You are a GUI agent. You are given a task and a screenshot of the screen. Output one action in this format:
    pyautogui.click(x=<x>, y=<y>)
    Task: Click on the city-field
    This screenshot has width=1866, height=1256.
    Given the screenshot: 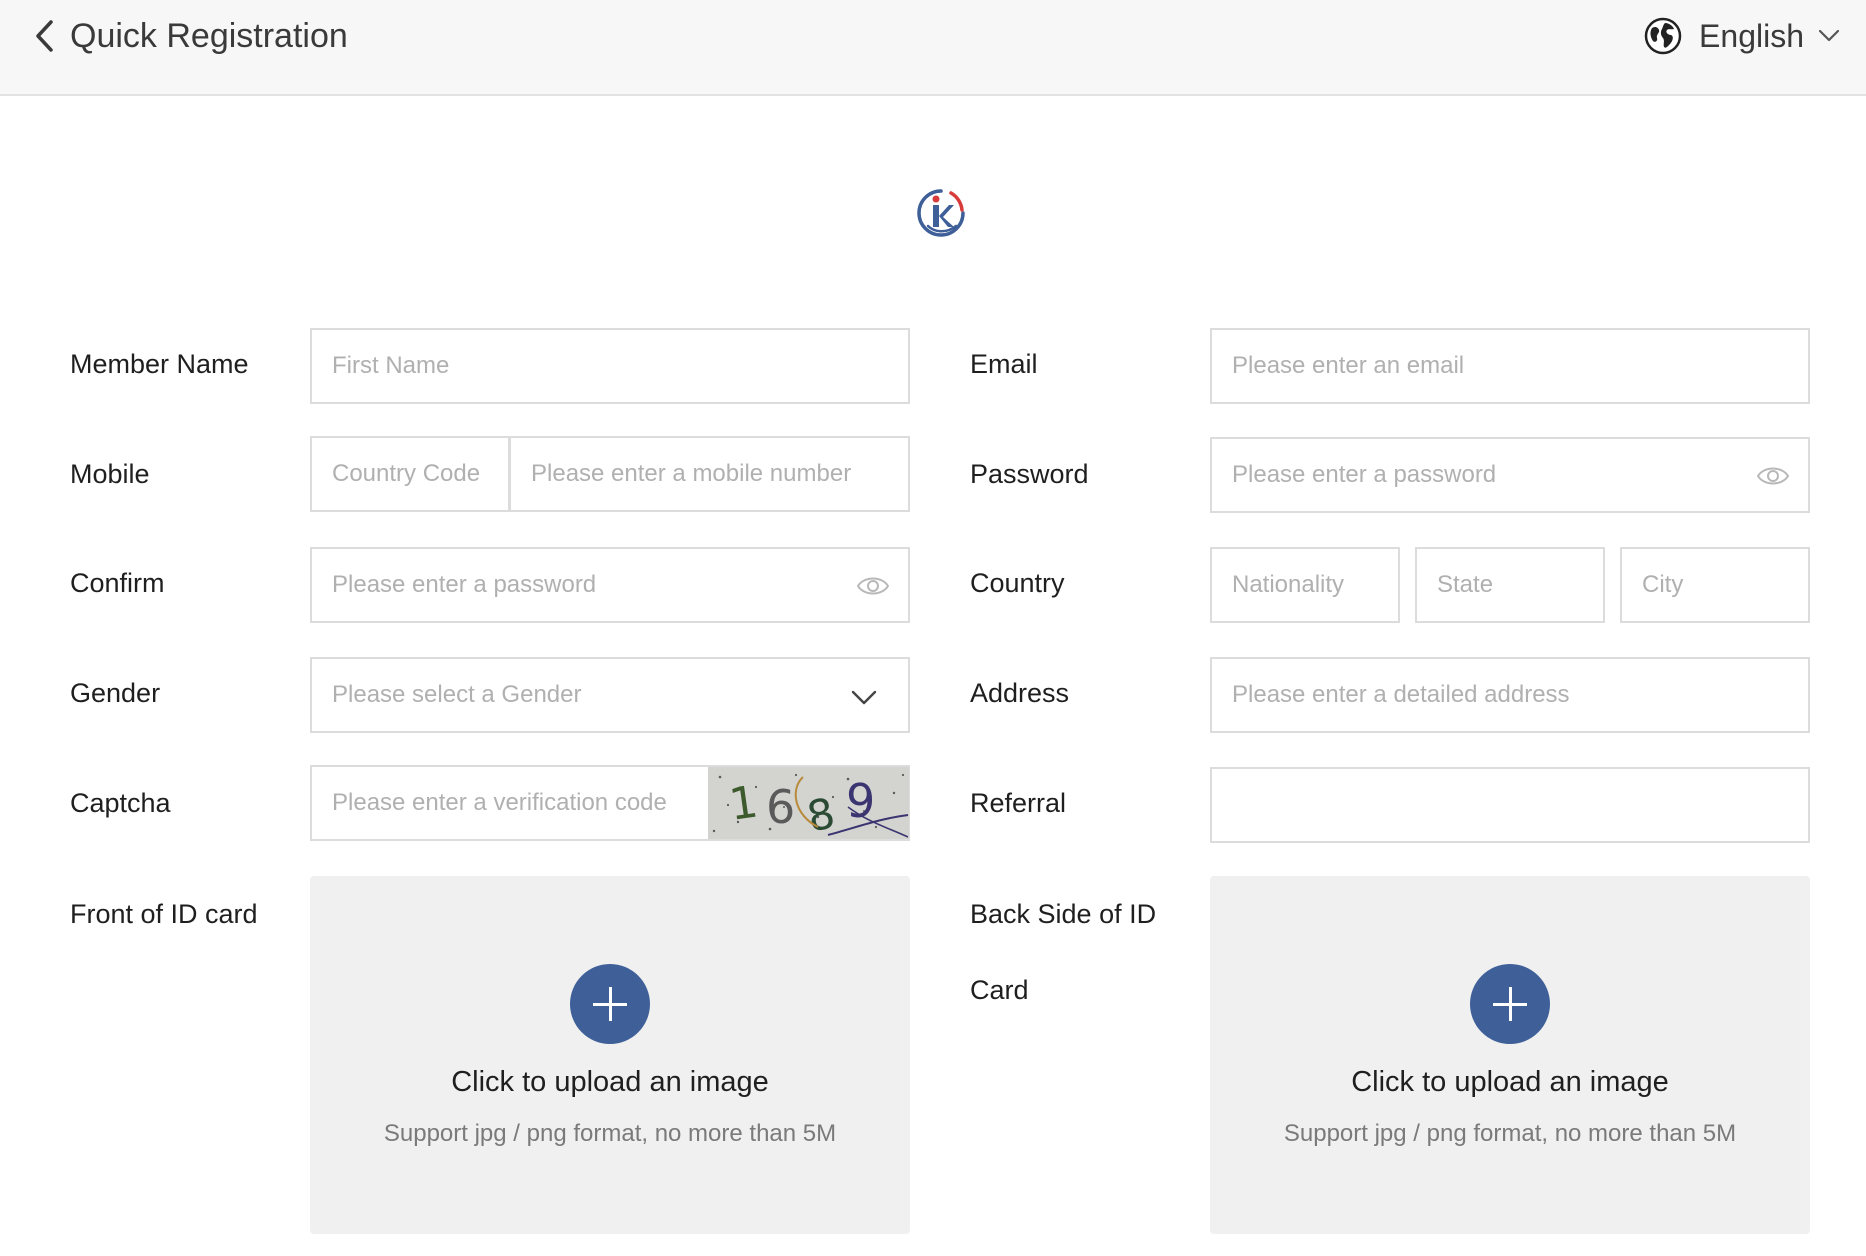 What is the action you would take?
    pyautogui.click(x=1715, y=585)
    